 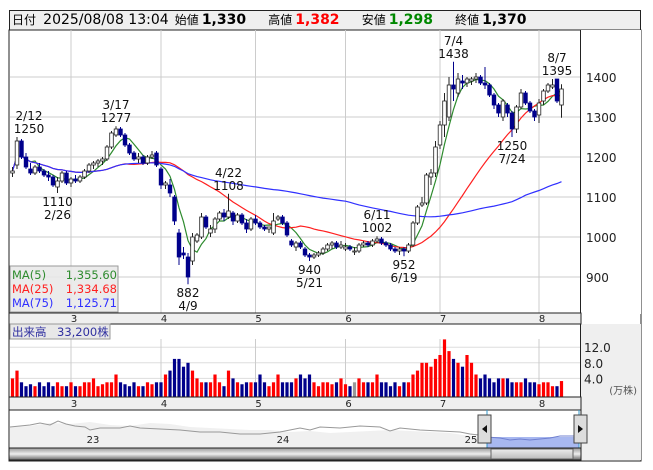 What do you see at coordinates (309, 283) in the screenshot?
I see `annotation-date: 5/21` at bounding box center [309, 283].